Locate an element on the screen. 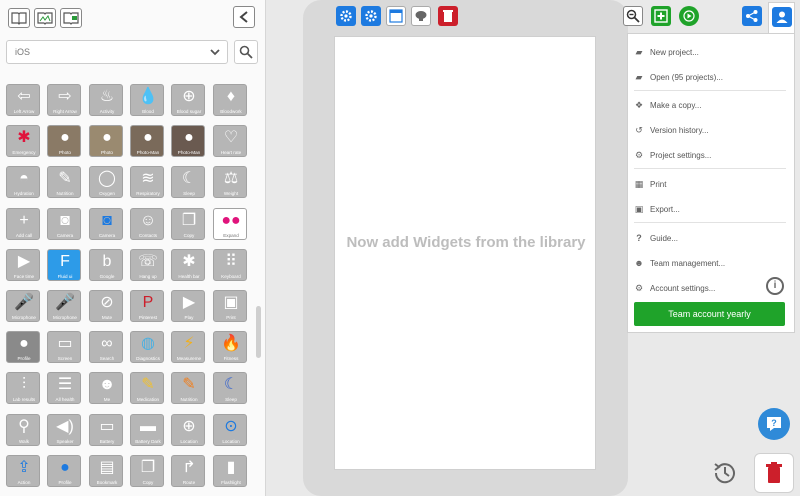 The image size is (800, 496). widget-tile: ◀) Speaker is located at coordinates (64, 430).